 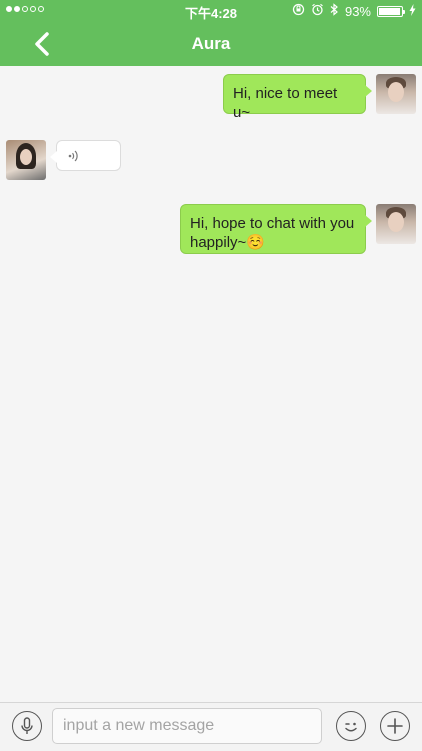 I want to click on charging-bolt-icon, so click(x=412, y=11).